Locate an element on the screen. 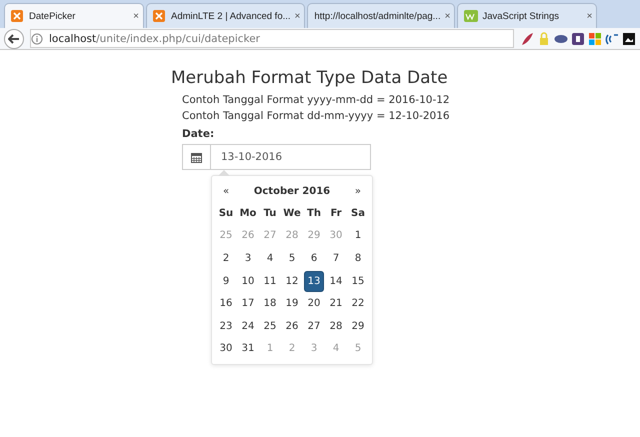  day-cell: 19 is located at coordinates (292, 303).